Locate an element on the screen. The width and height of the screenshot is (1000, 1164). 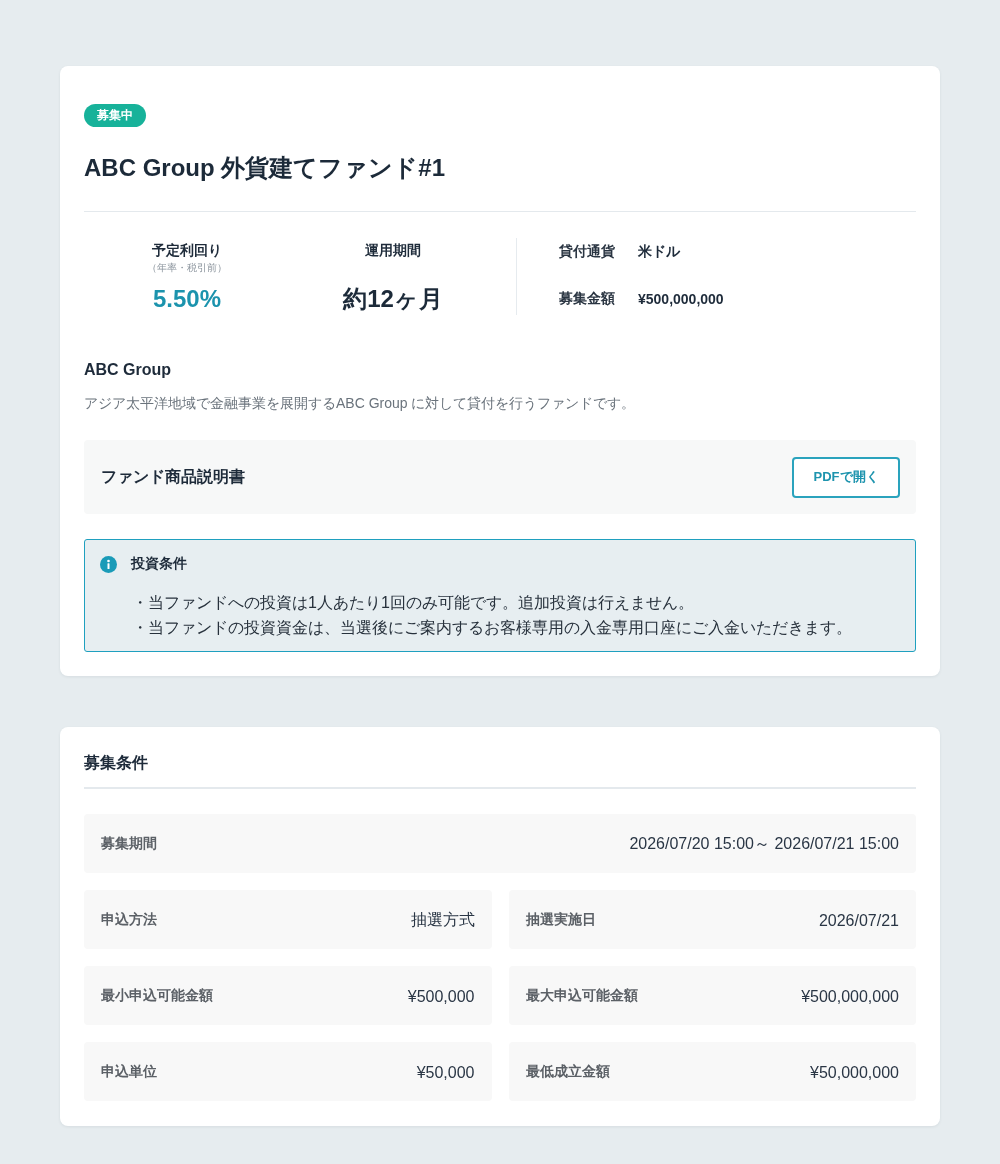
condition-value: ¥500,000 is located at coordinates (441, 996).